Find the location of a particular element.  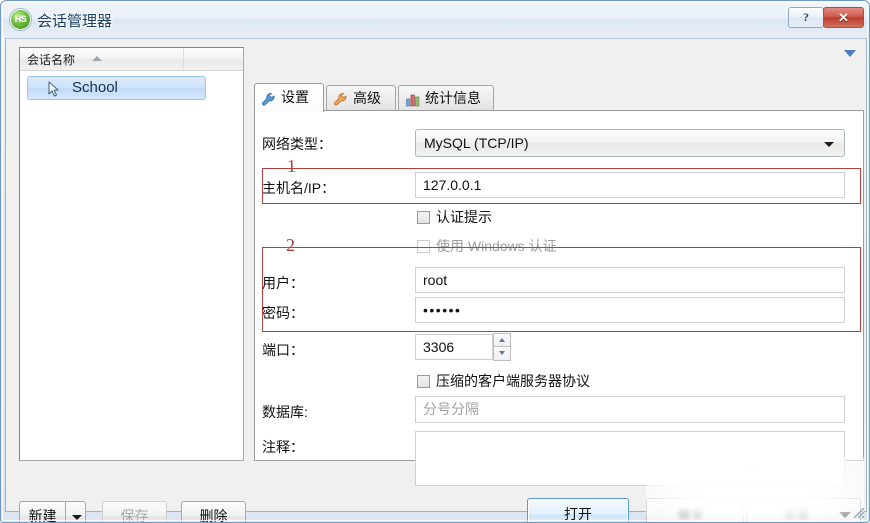

network-type-label: 网络类型： is located at coordinates (297, 144).